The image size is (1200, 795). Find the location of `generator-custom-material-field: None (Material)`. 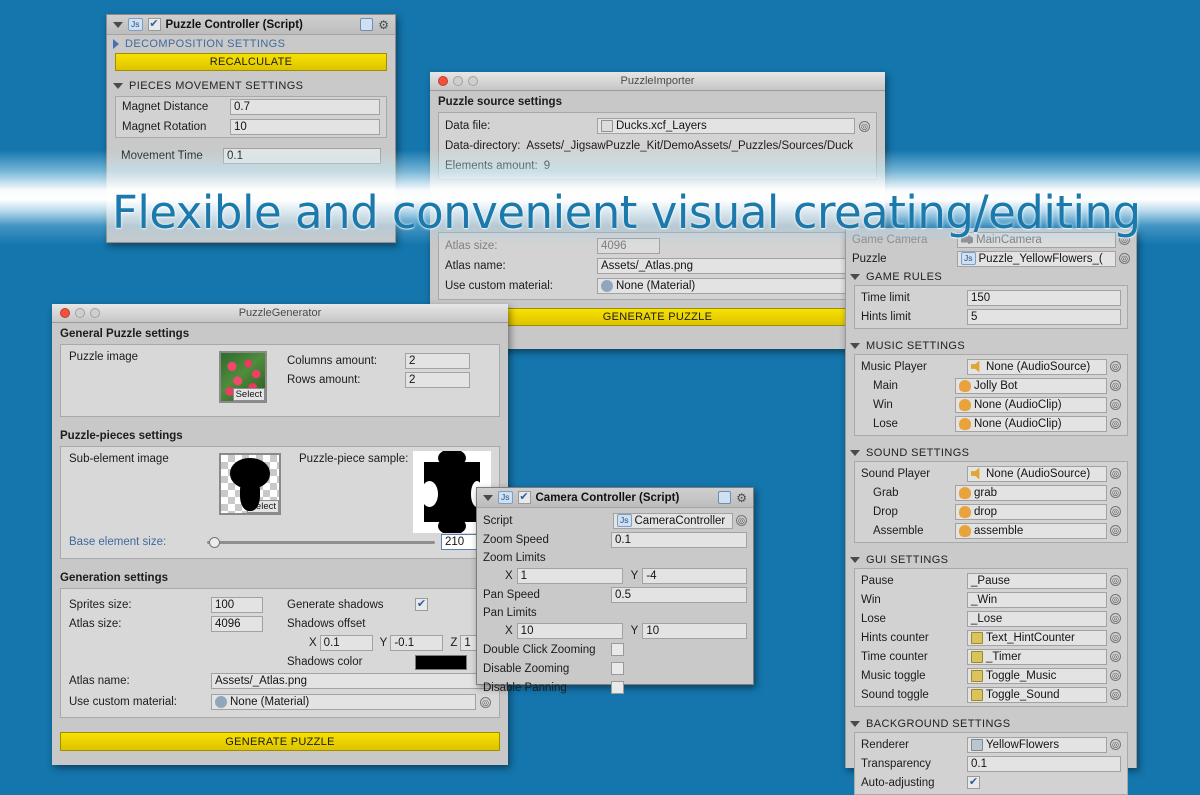

generator-custom-material-field: None (Material) is located at coordinates (343, 702).